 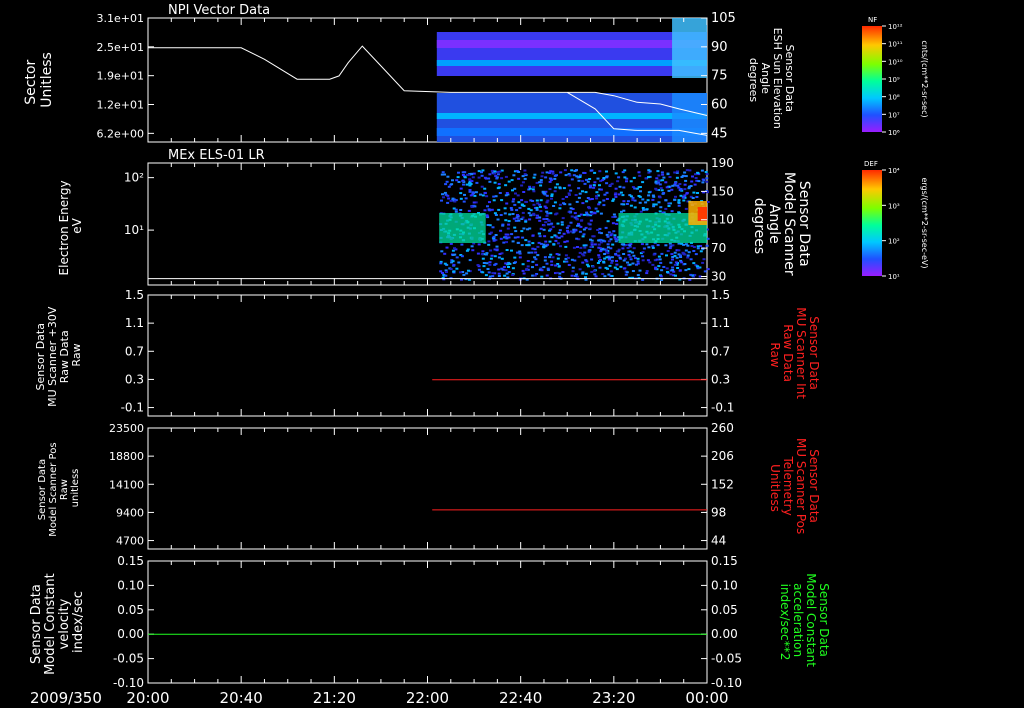 I want to click on left-tick-label: 1.9e+01, so click(x=120, y=76).